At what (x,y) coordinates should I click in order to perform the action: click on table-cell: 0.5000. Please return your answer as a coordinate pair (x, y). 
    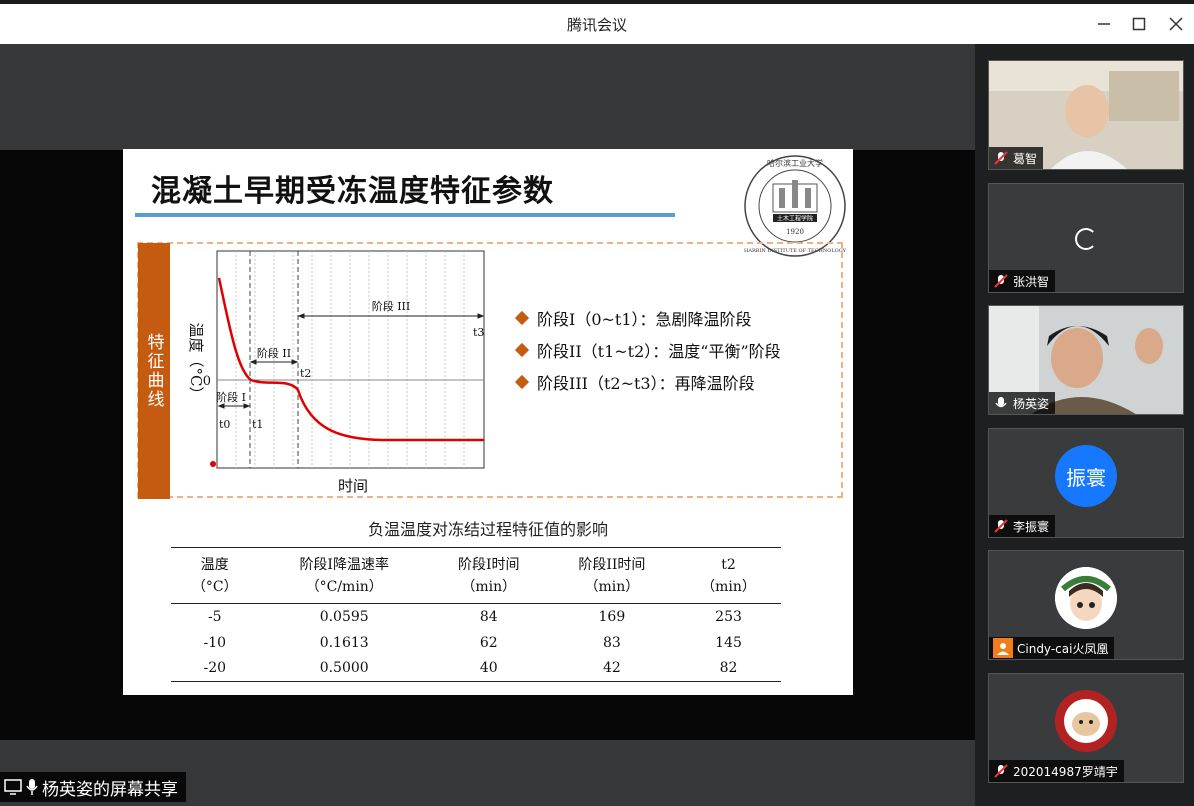
    Looking at the image, I should click on (344, 668).